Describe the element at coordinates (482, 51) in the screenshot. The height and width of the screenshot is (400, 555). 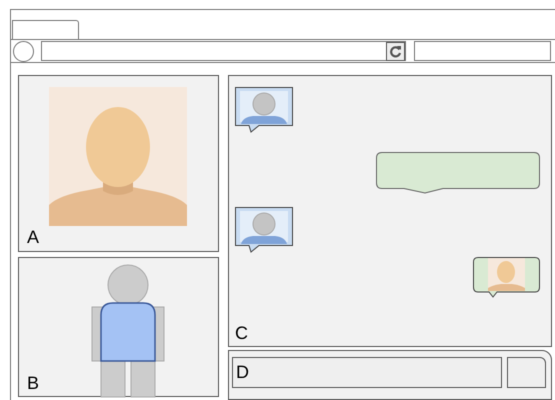
I see `search-field` at that location.